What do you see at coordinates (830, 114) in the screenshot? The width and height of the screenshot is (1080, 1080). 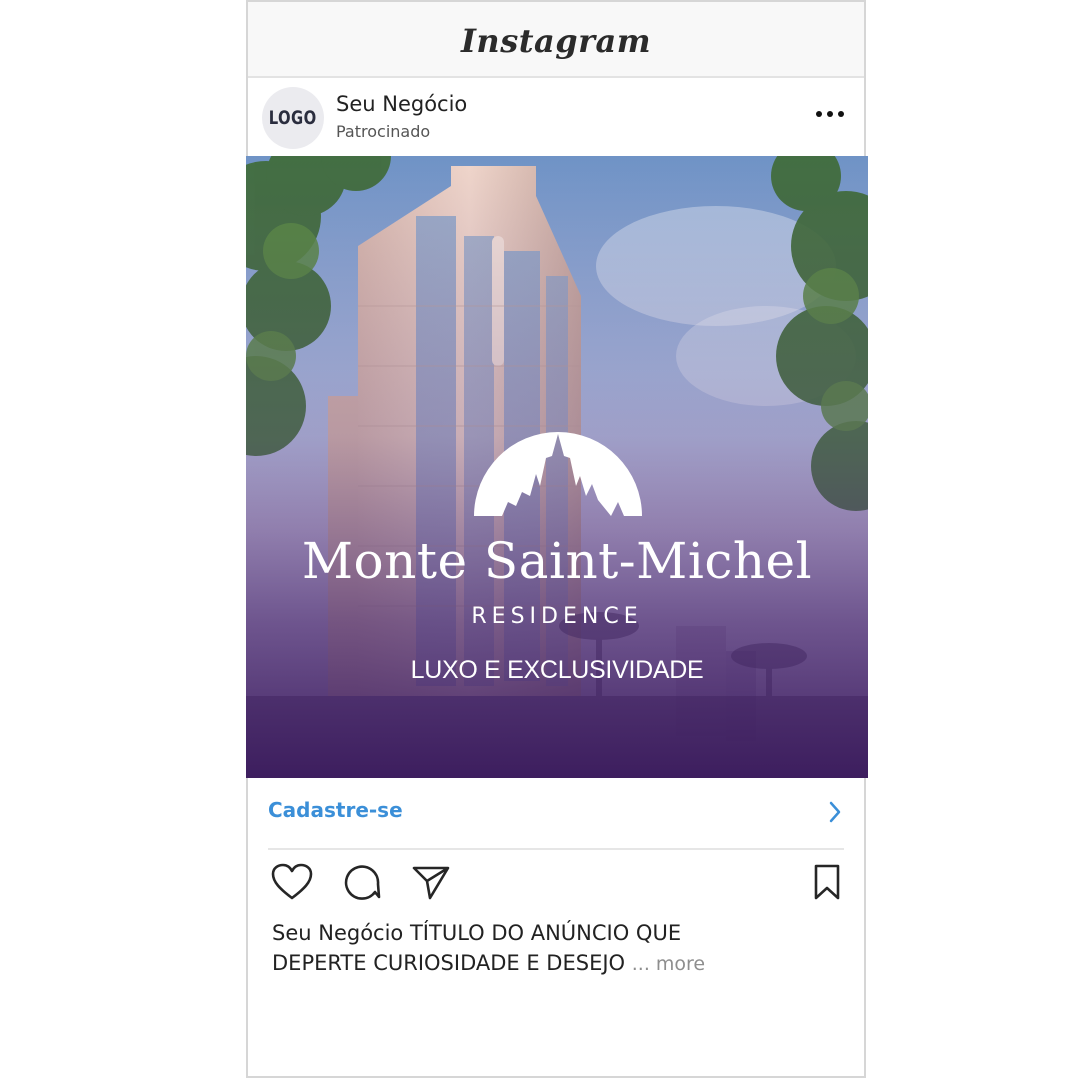 I see `more-horizontal-icon` at bounding box center [830, 114].